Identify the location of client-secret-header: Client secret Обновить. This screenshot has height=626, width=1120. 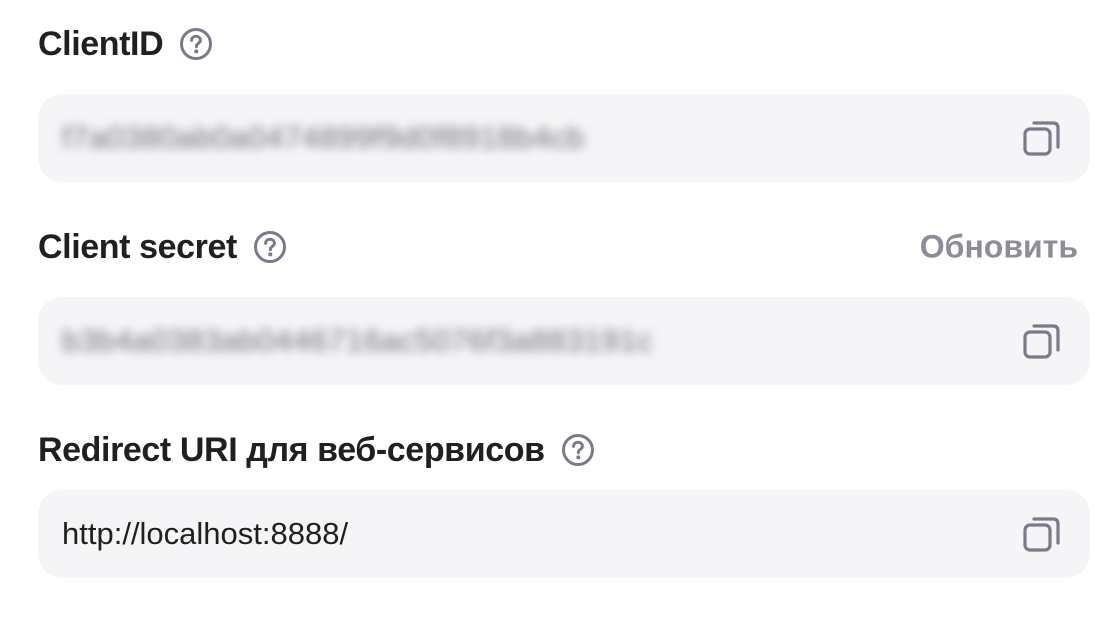
(564, 247).